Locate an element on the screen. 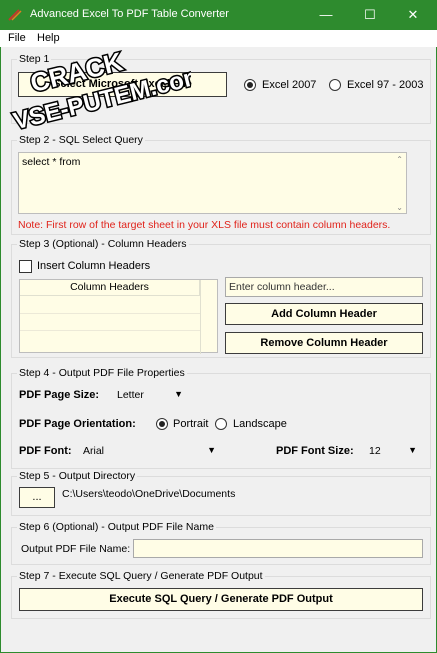 This screenshot has height=653, width=437. list-divider is located at coordinates (200, 317).